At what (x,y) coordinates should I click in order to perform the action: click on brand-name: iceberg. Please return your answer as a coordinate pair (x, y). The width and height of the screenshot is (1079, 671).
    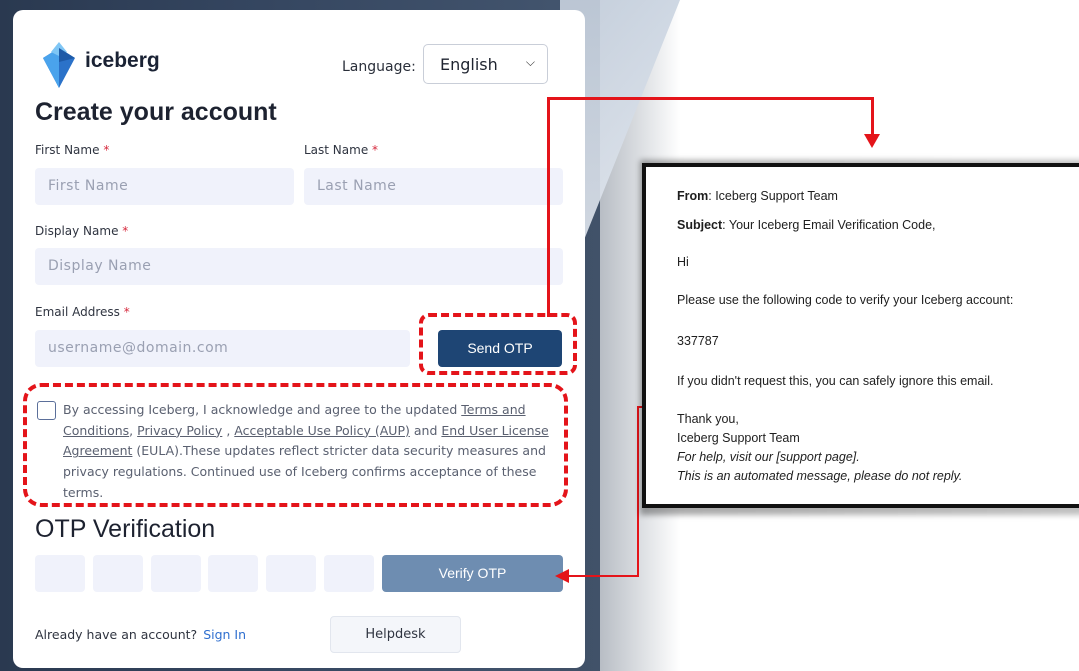
    Looking at the image, I should click on (122, 60).